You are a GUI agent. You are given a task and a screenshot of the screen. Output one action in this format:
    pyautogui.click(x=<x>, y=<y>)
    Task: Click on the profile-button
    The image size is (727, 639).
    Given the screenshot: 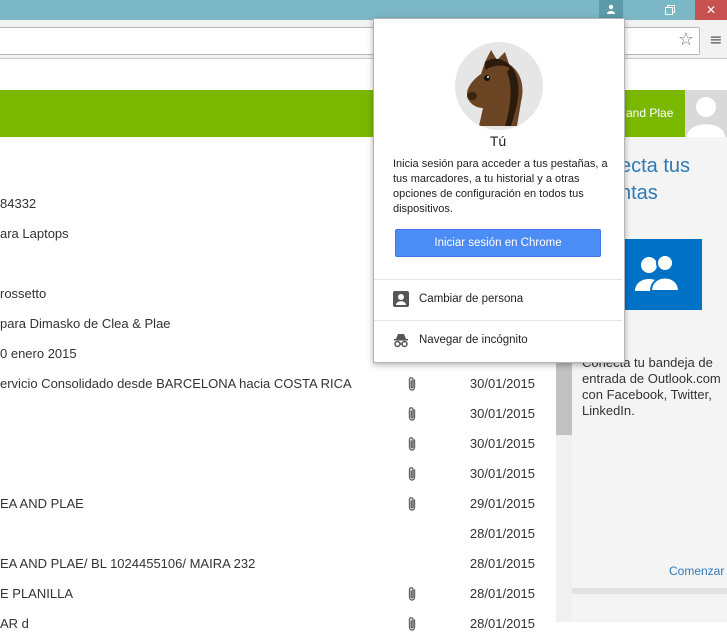 What is the action you would take?
    pyautogui.click(x=611, y=9)
    